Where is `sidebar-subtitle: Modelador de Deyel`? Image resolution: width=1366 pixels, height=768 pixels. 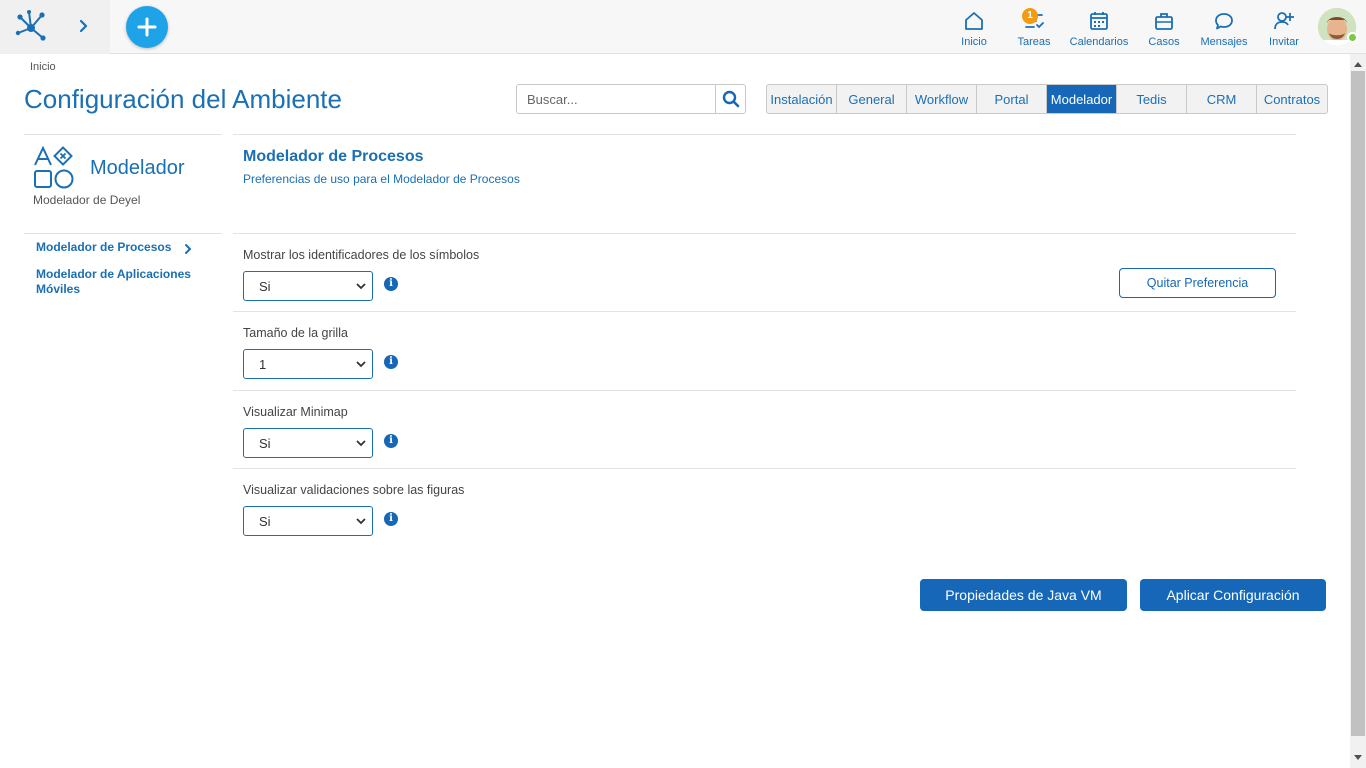 sidebar-subtitle: Modelador de Deyel is located at coordinates (87, 200).